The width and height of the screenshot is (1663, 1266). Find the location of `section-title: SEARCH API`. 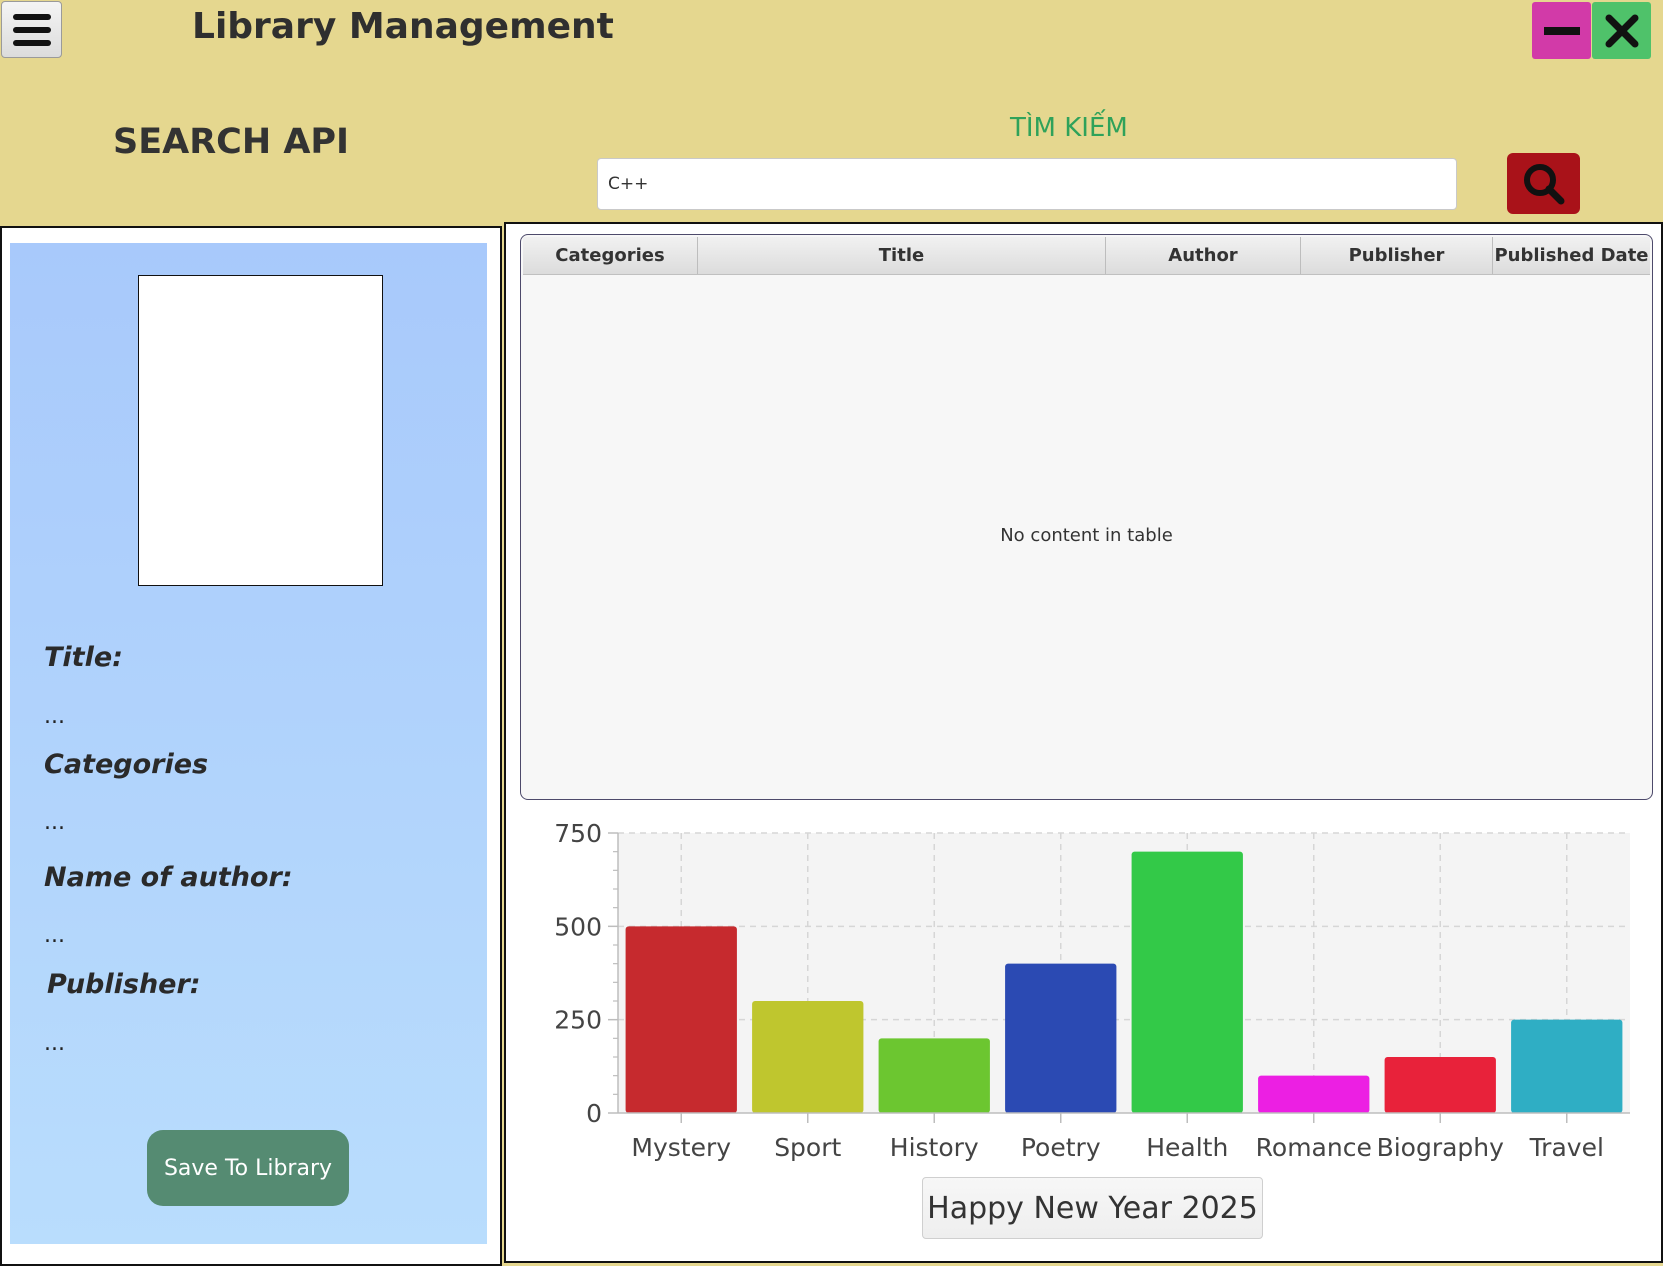

section-title: SEARCH API is located at coordinates (231, 142).